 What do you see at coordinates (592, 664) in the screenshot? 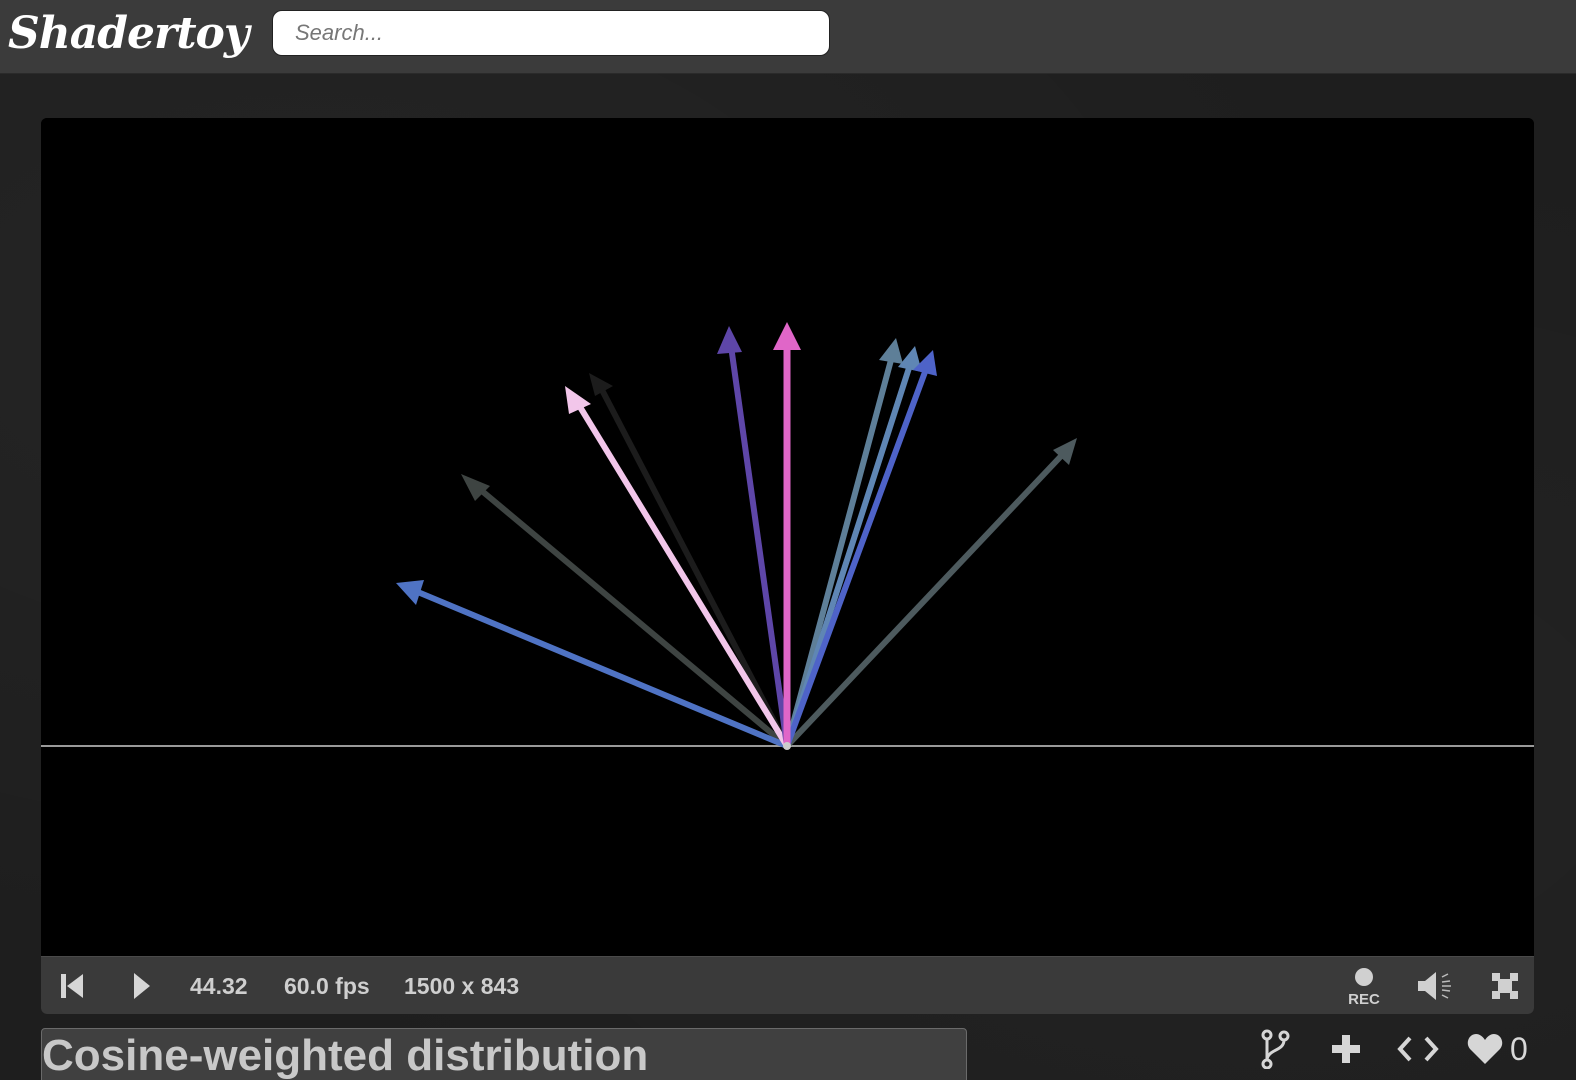
I see `arrow-blue-left` at bounding box center [592, 664].